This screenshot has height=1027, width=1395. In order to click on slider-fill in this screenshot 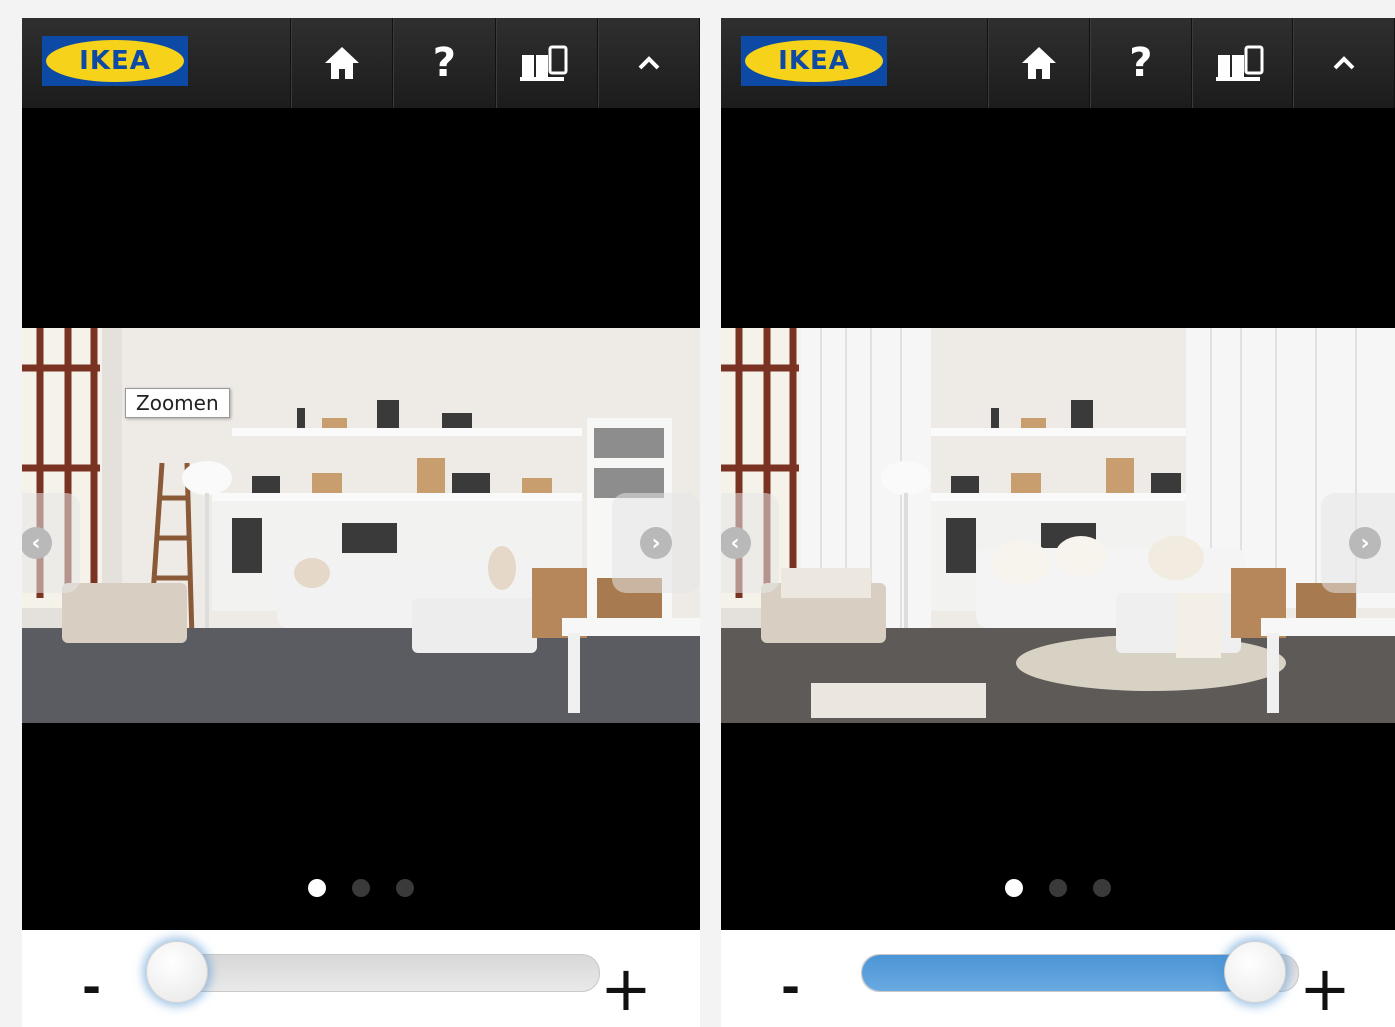, I will do `click(1058, 973)`.